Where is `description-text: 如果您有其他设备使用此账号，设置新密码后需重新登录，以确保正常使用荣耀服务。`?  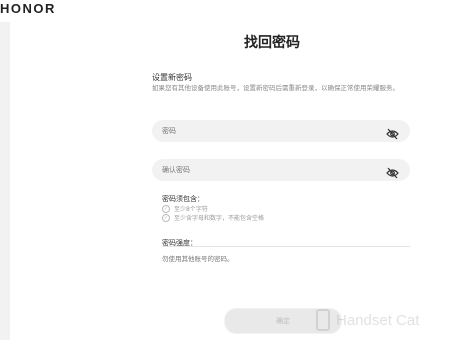 description-text: 如果您有其他设备使用此账号，设置新密码后需重新登录，以确保正常使用荣耀服务。 is located at coordinates (275, 88).